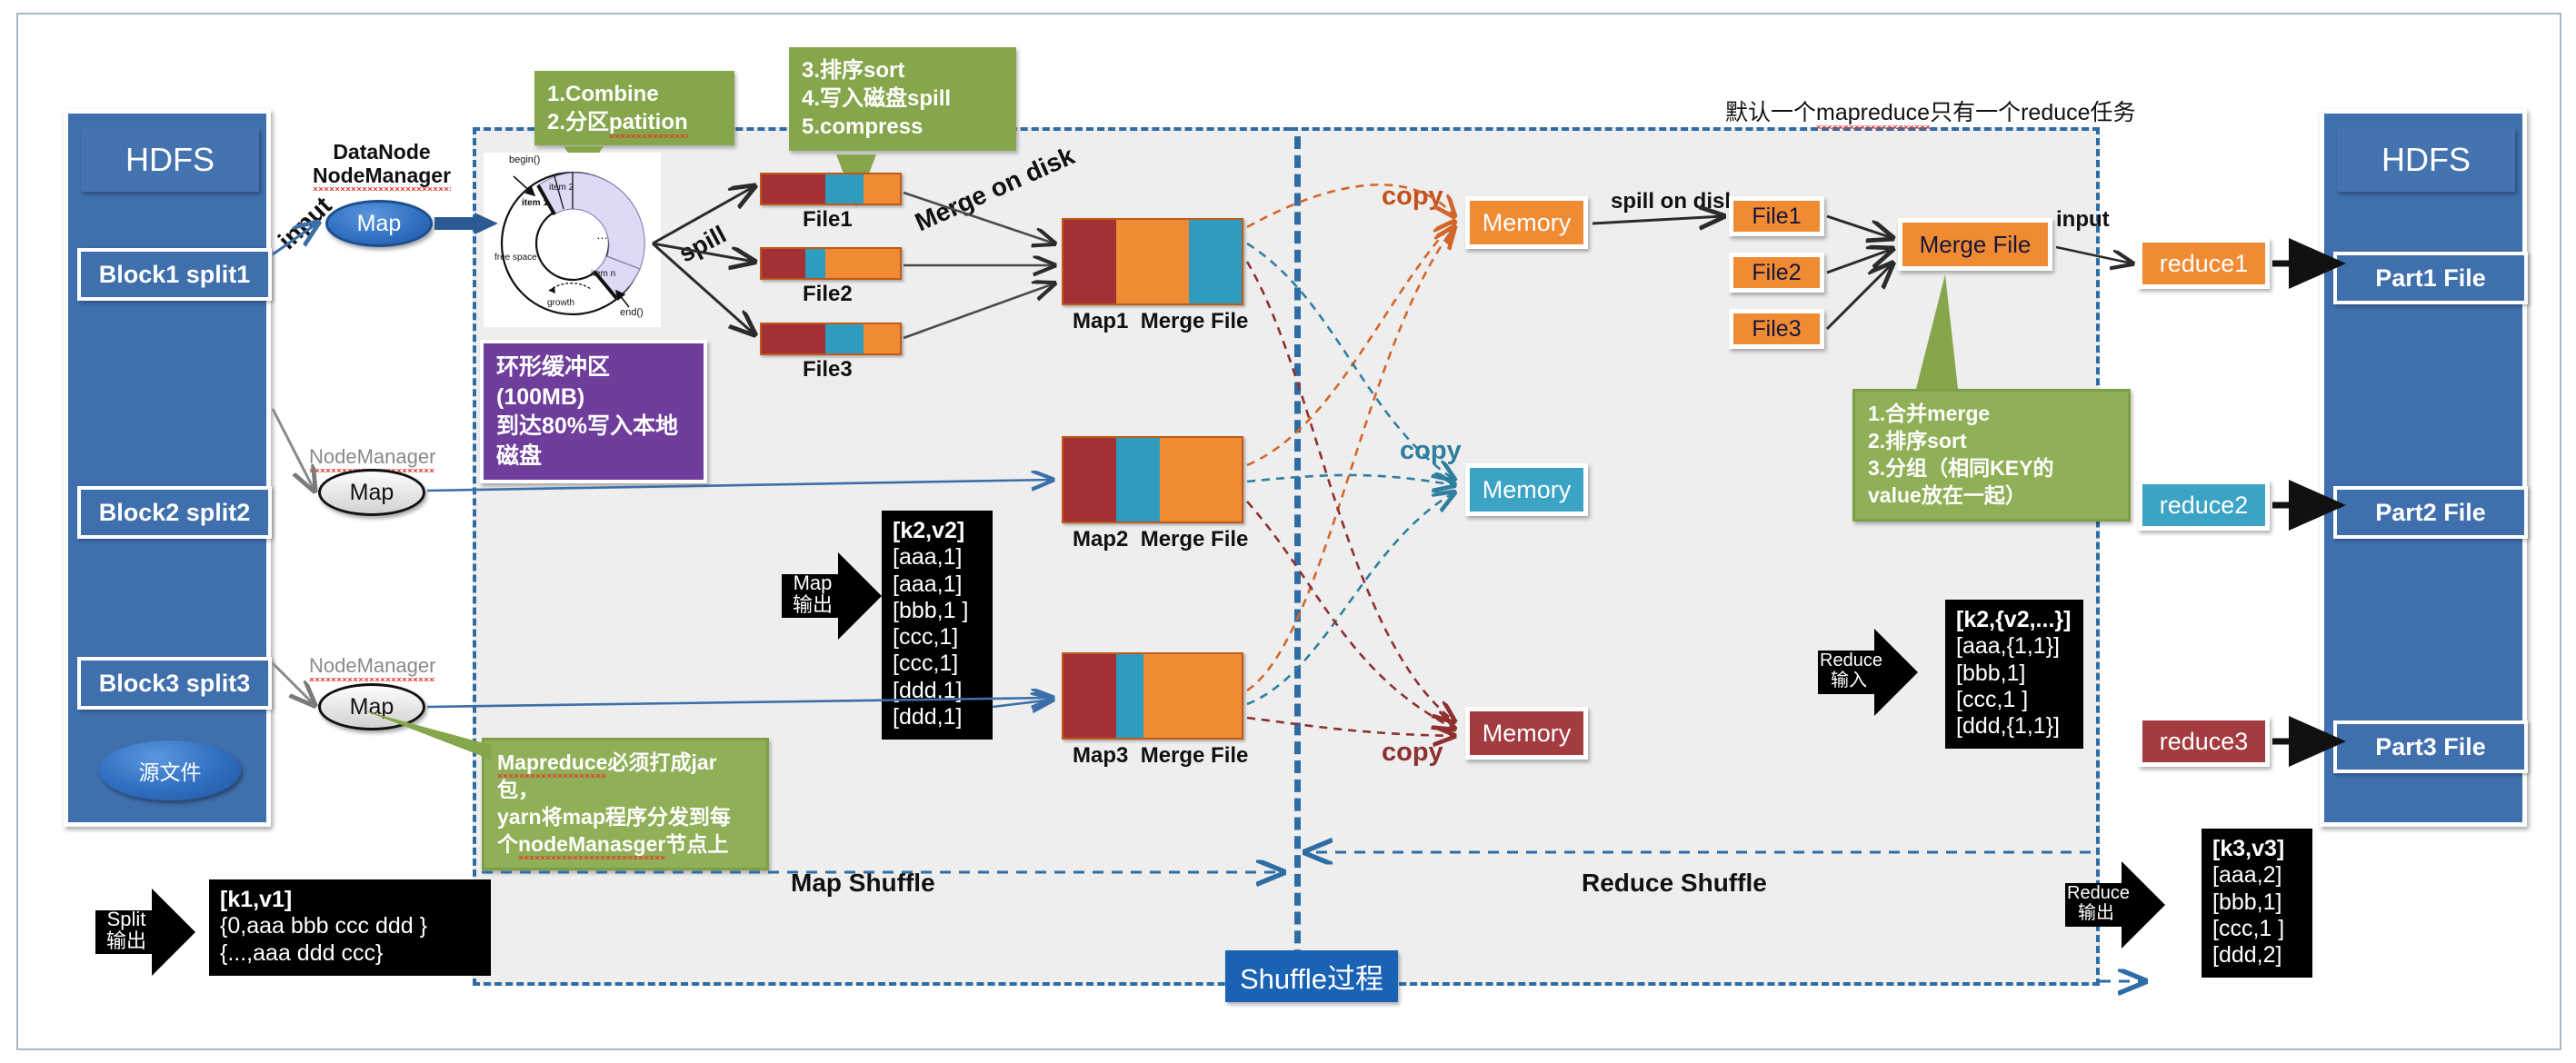 The height and width of the screenshot is (1063, 2576). Describe the element at coordinates (828, 294) in the screenshot. I see `spill-file-2-caption: File2` at that location.